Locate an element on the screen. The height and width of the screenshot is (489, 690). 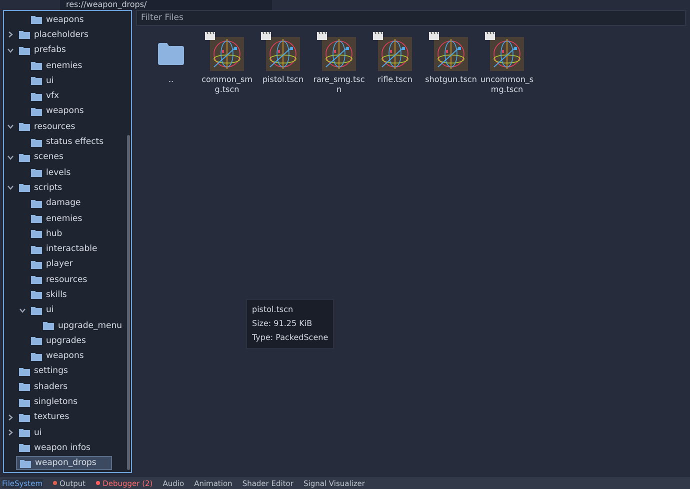
folder-tree-item: interactable is located at coordinates (64, 249).